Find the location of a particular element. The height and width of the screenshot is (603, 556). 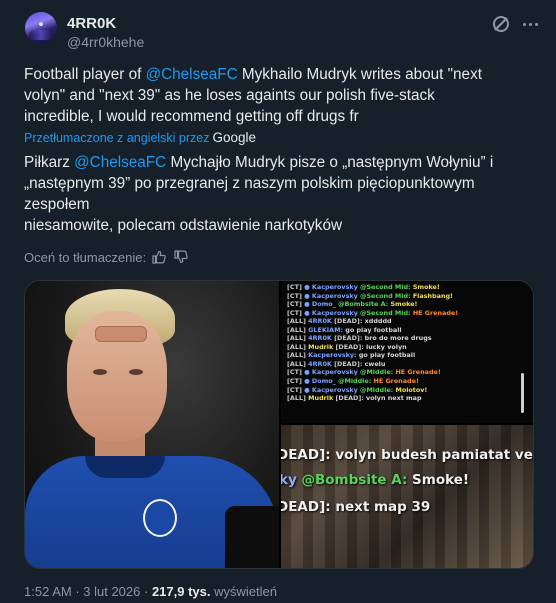

chat-user: GLEKIAM: is located at coordinates (327, 329).